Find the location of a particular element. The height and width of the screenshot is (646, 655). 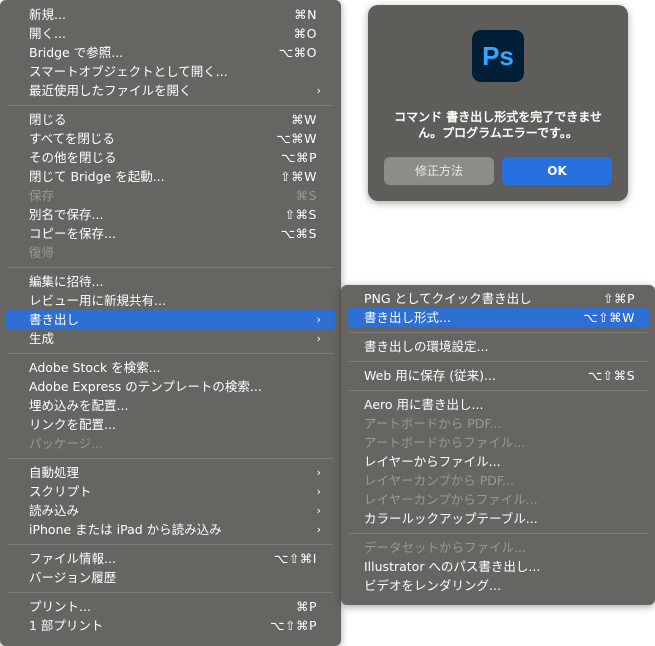

error-message: コマンド 書き出し形式を完了できません。プログラムエラーです。。 is located at coordinates (498, 125).